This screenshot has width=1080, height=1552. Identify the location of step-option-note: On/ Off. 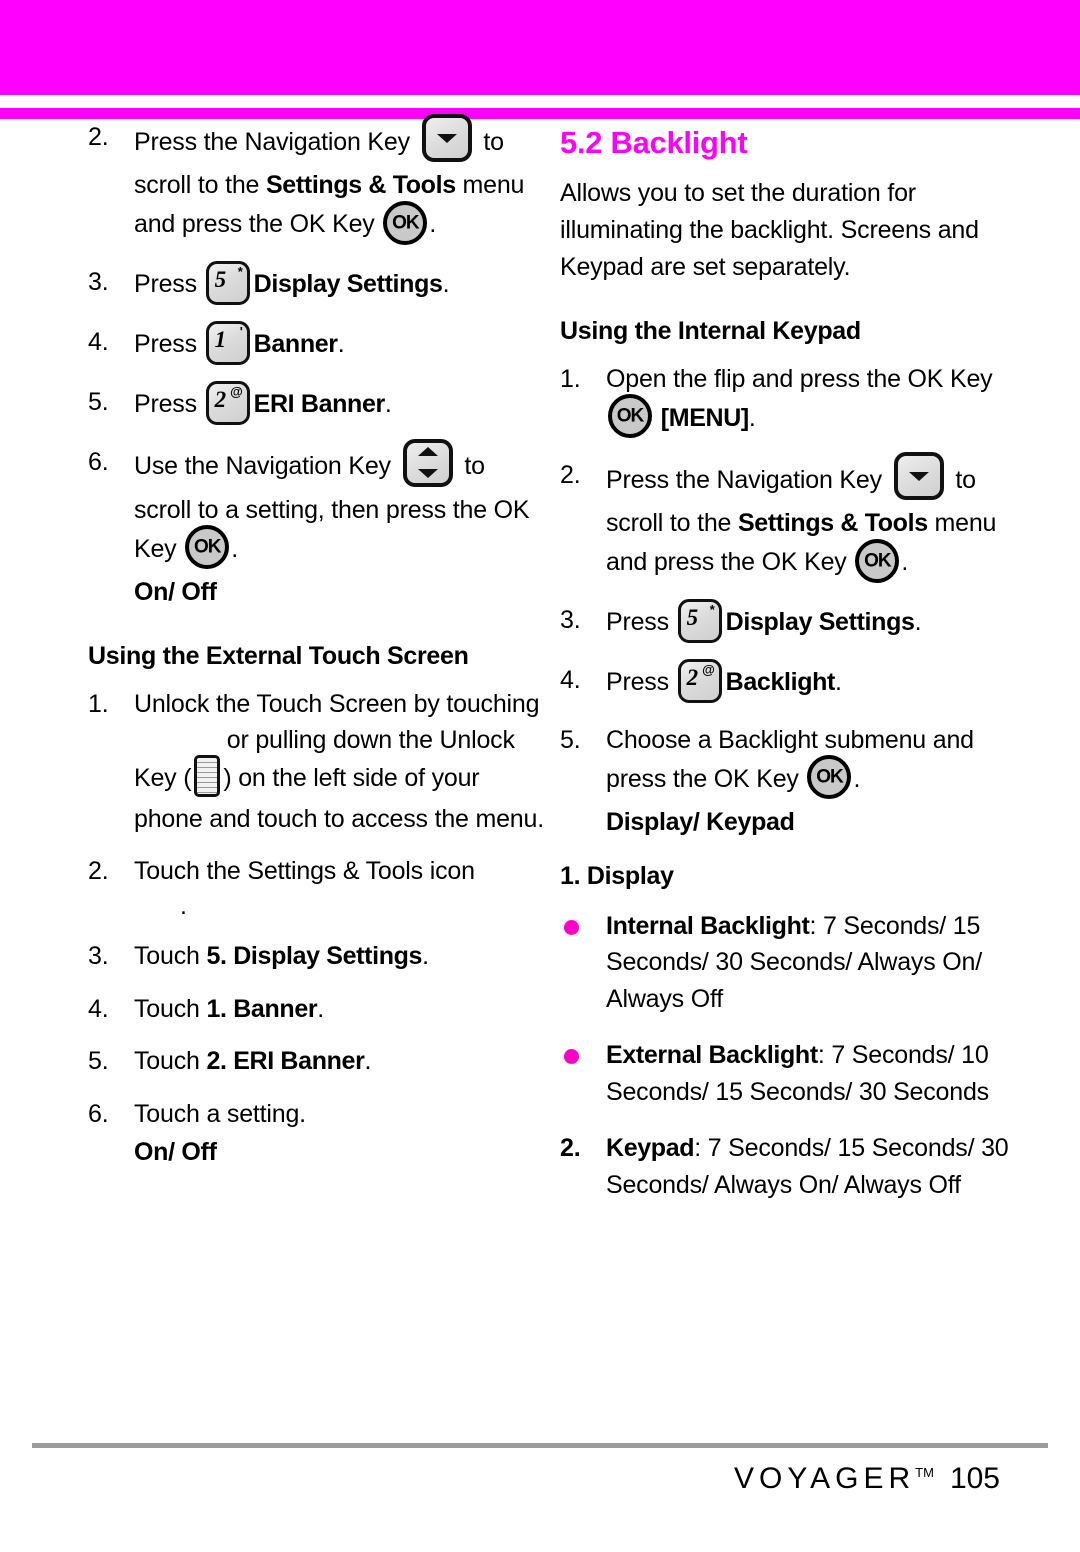
(175, 1152).